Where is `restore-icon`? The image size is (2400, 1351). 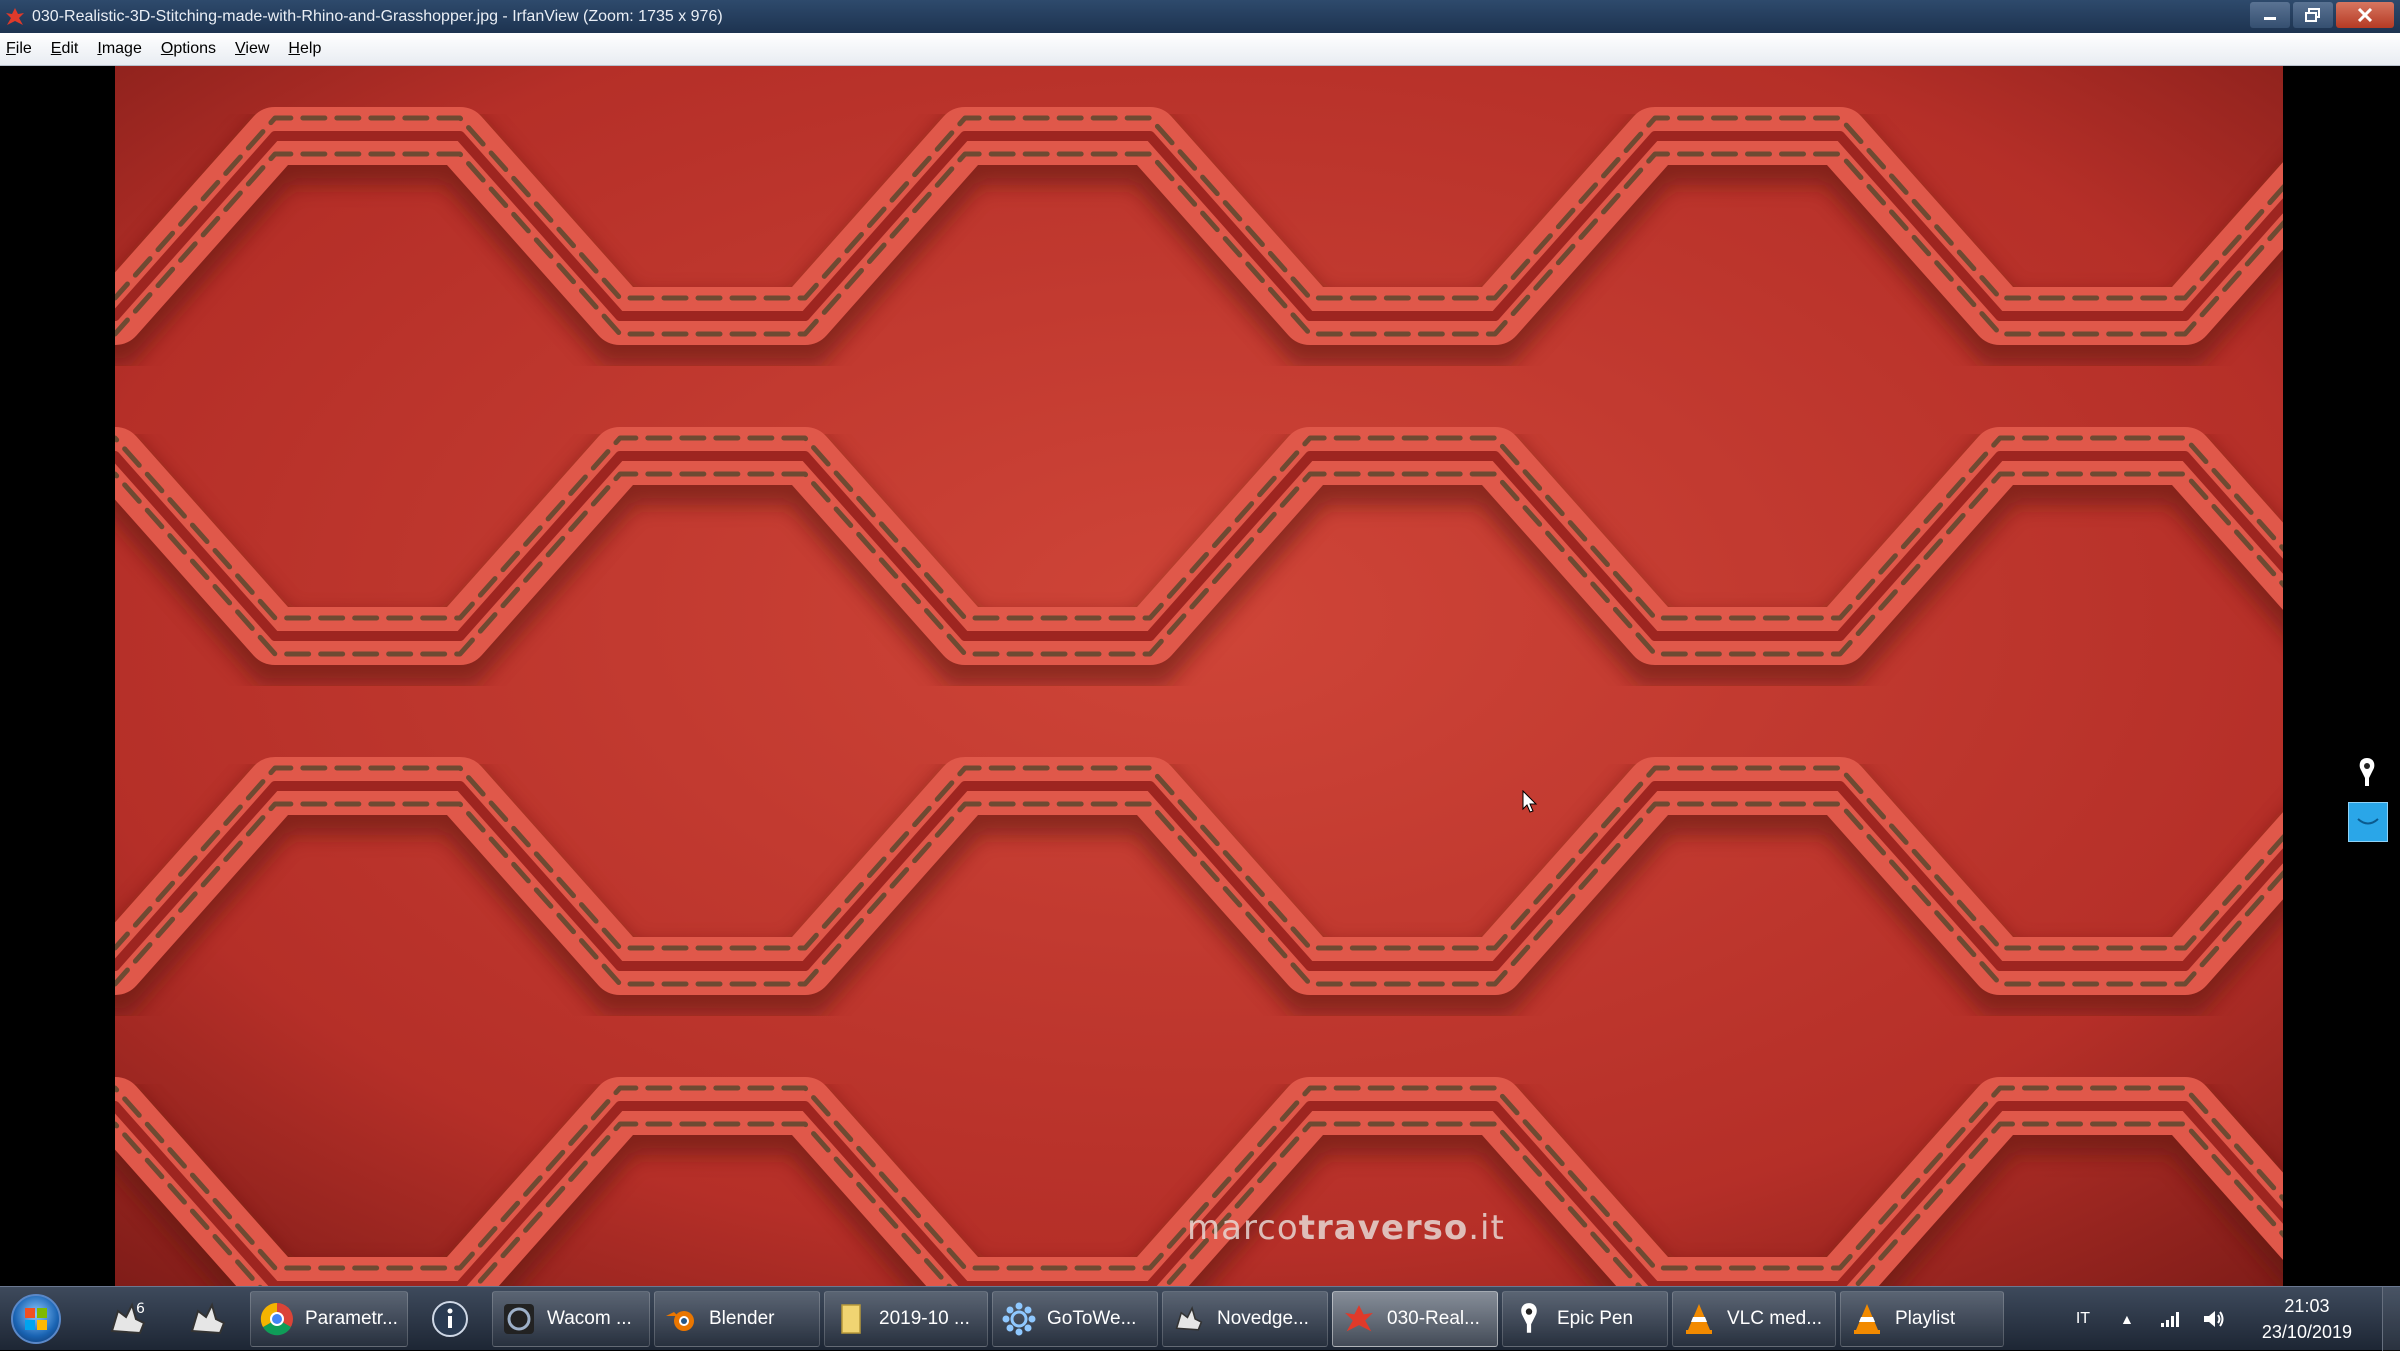 restore-icon is located at coordinates (2312, 15).